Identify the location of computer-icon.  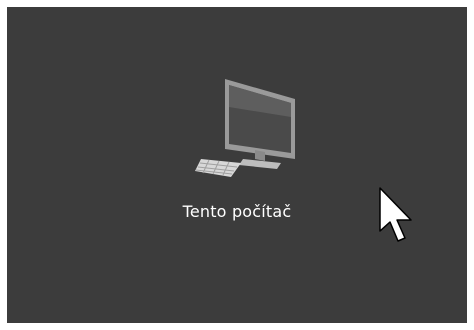
(245, 128).